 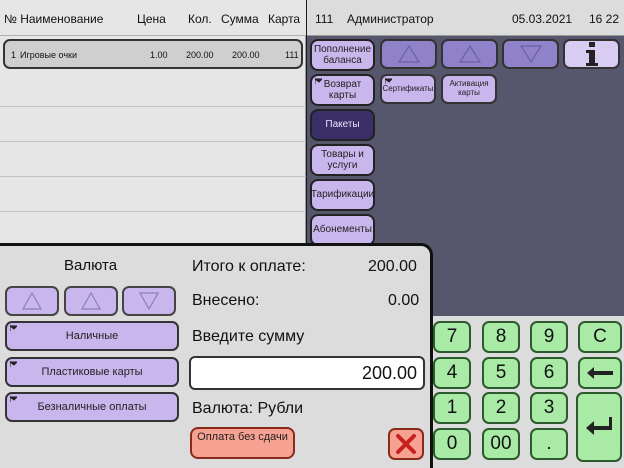 I want to click on table-row: 1 Игровые очки 1.00 200.00 200.00 111, so click(x=153, y=54).